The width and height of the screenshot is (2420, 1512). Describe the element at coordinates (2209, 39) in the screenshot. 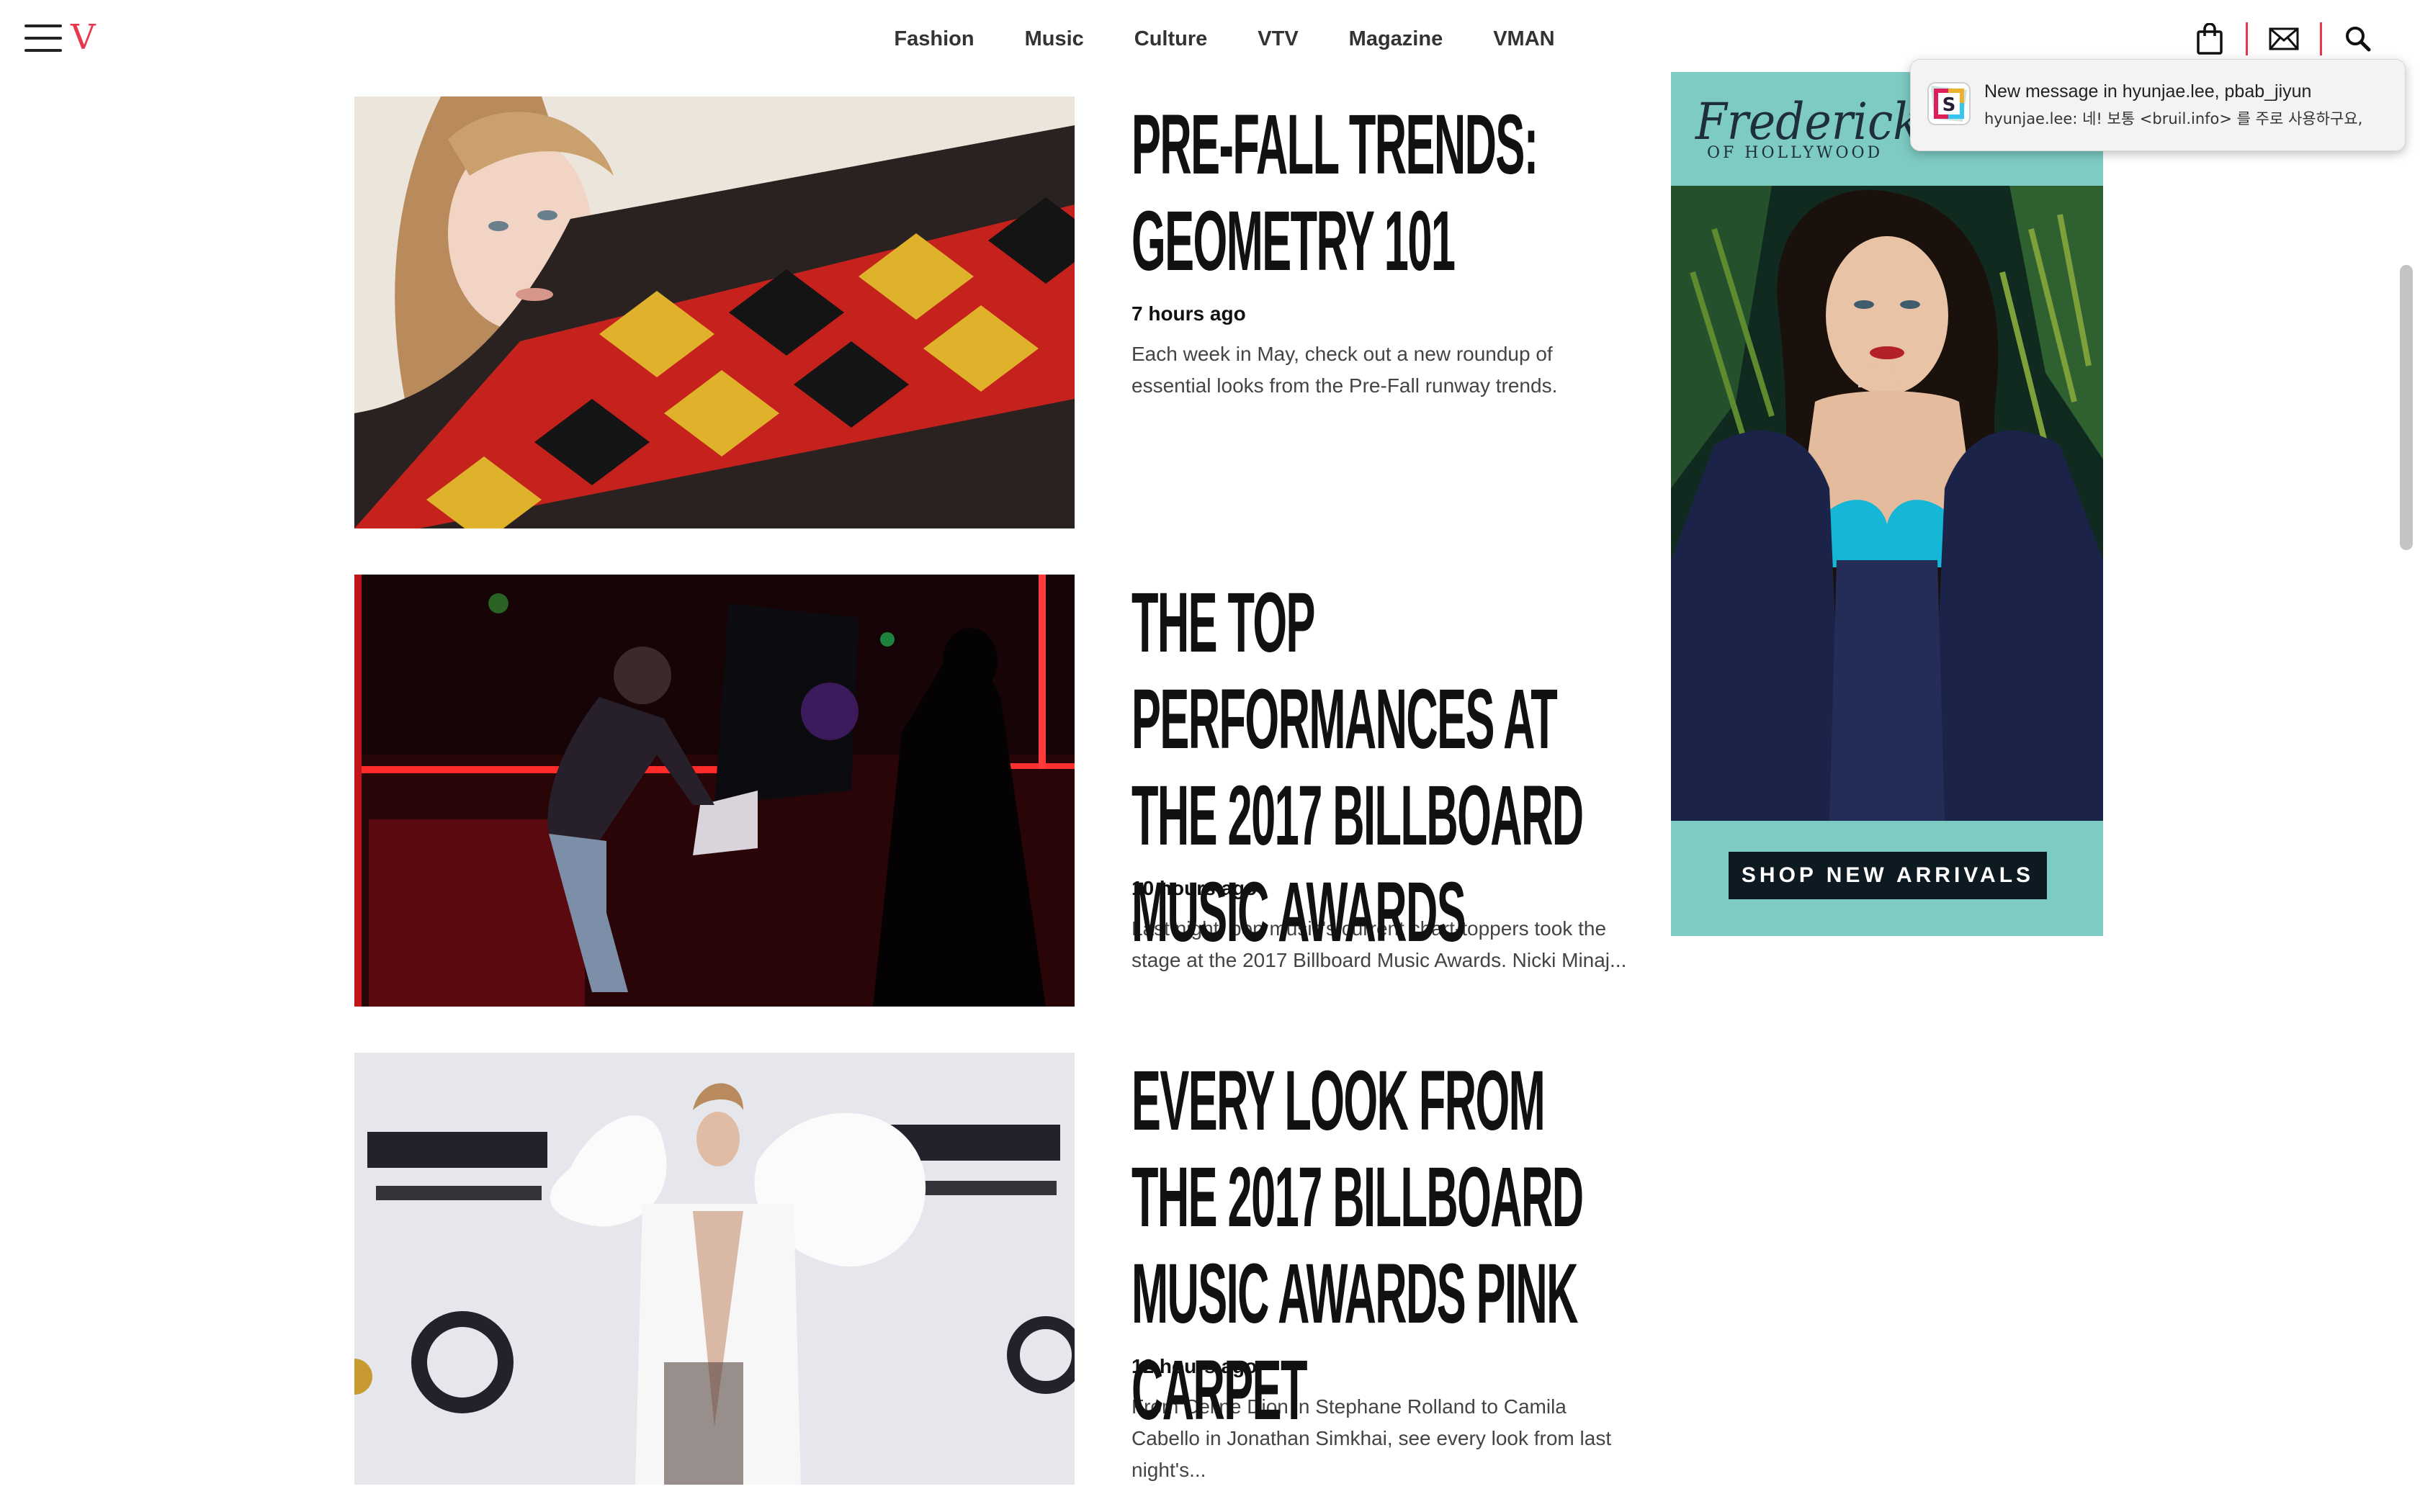

I see `bag-icon` at that location.